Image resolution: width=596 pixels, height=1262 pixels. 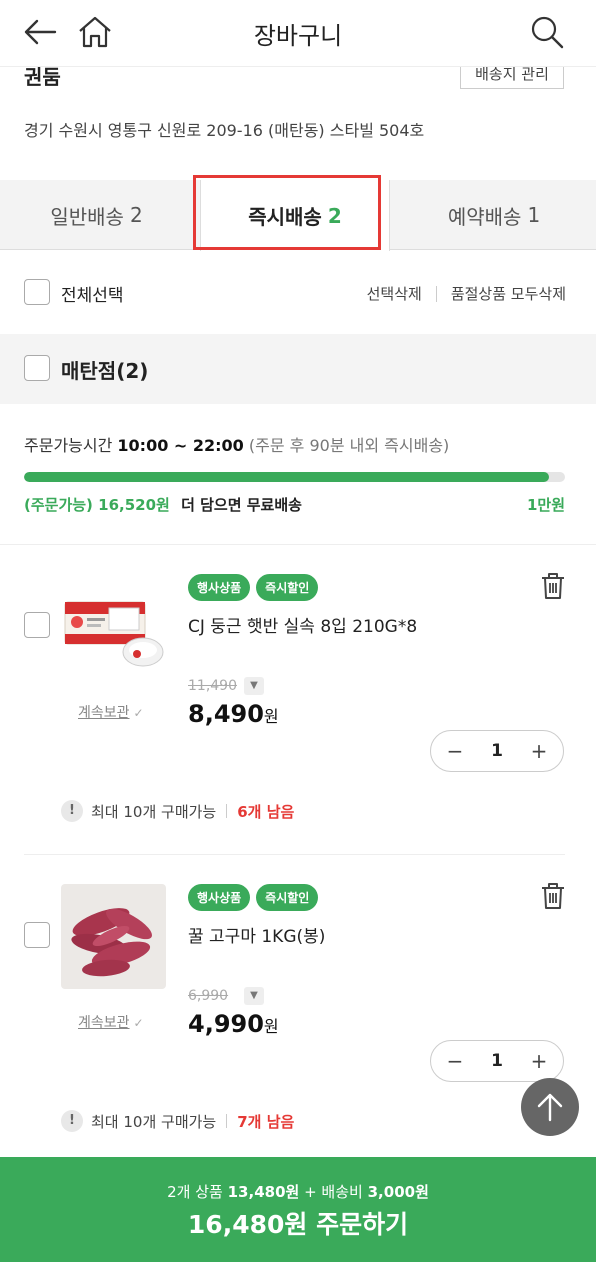 I want to click on purchase-limit: ! 최대 10개 구매가능 7개 남음, so click(x=177, y=1121).